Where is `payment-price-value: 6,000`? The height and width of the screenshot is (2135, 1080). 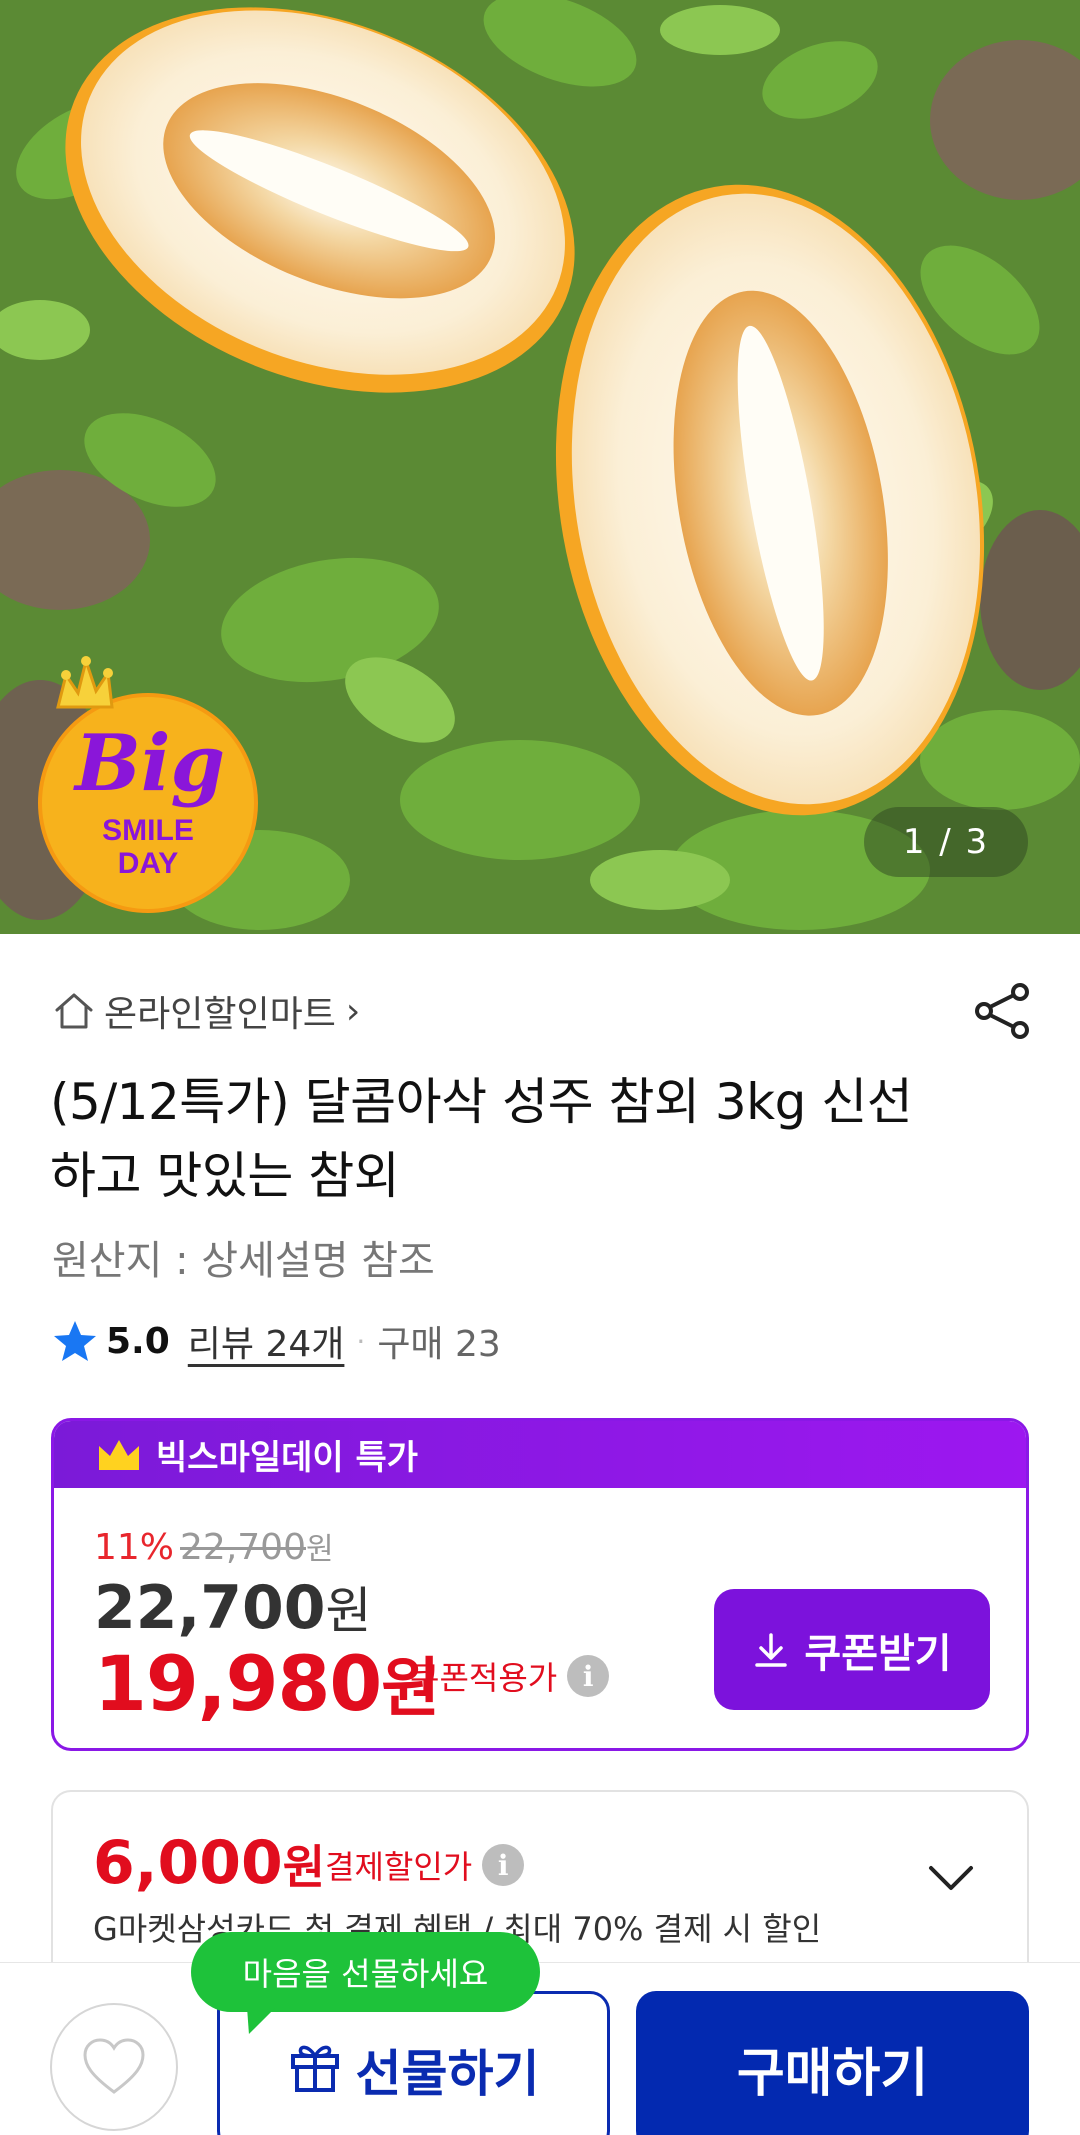
payment-price-value: 6,000 is located at coordinates (188, 1863).